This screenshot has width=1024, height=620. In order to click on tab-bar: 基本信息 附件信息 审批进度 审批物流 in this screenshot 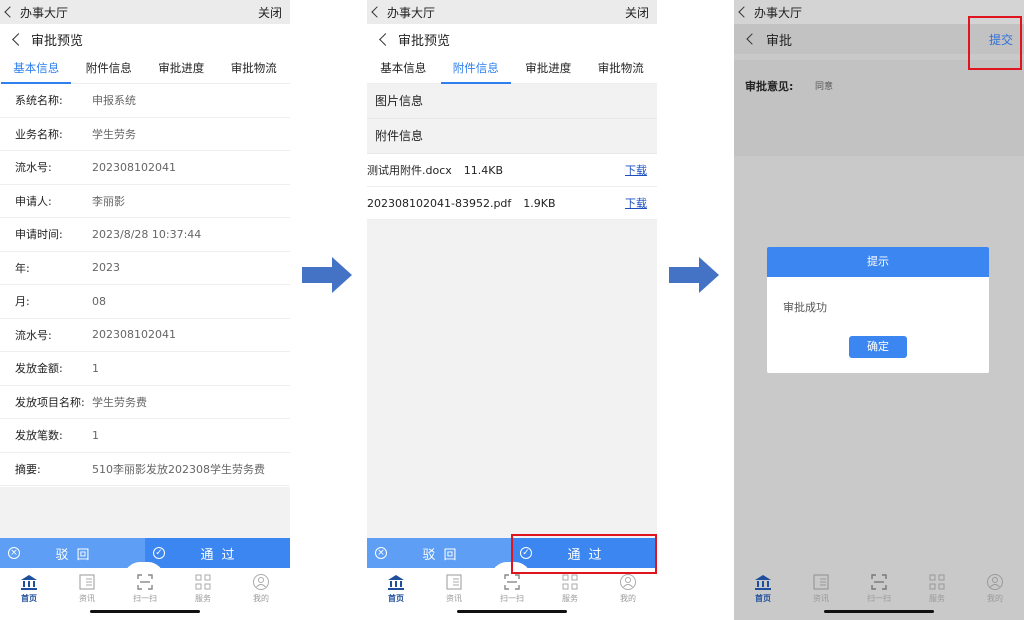, I will do `click(512, 70)`.